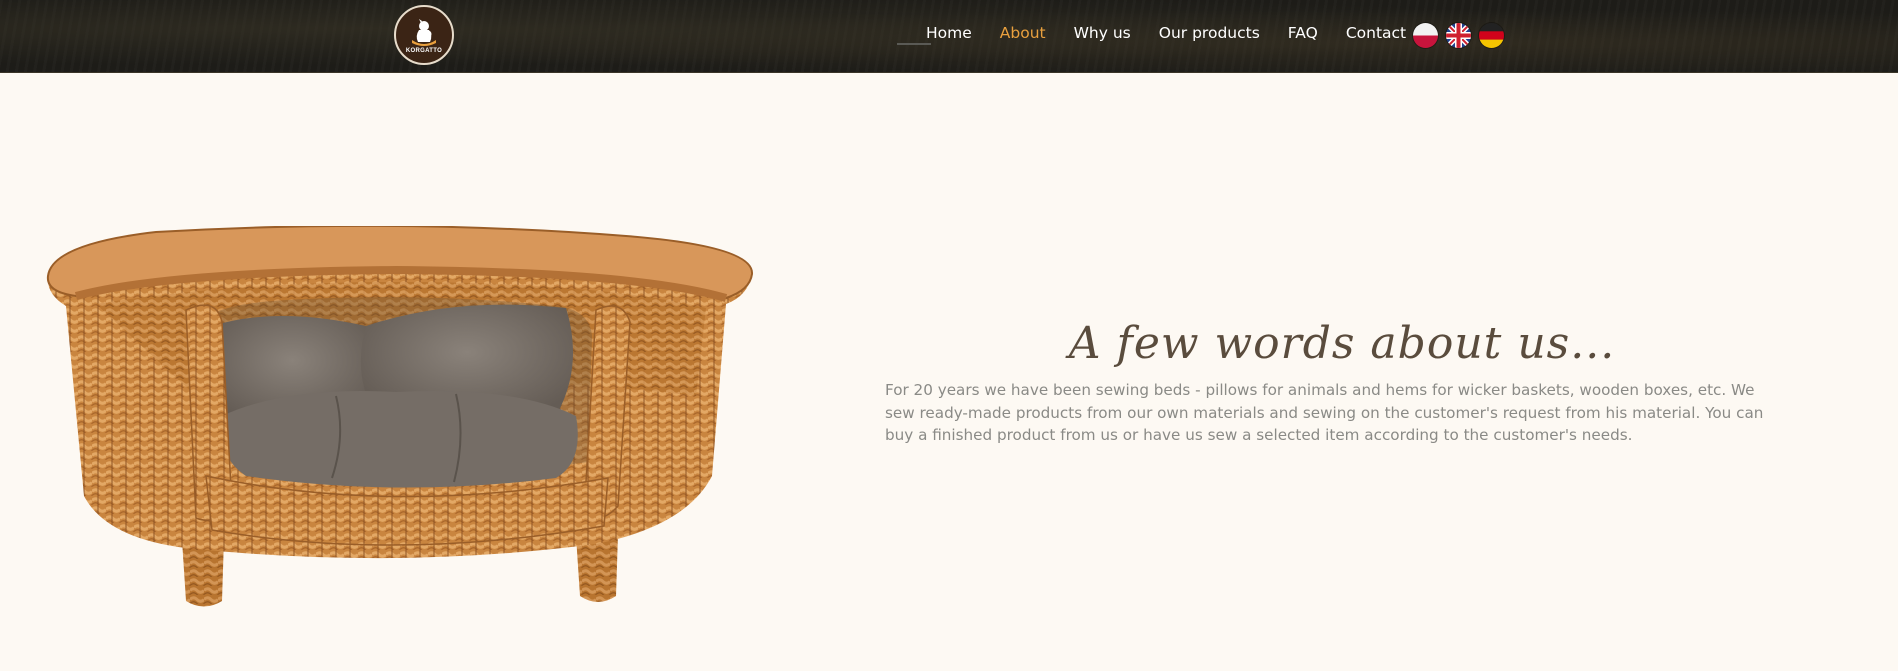  I want to click on language-switcher, so click(1458, 35).